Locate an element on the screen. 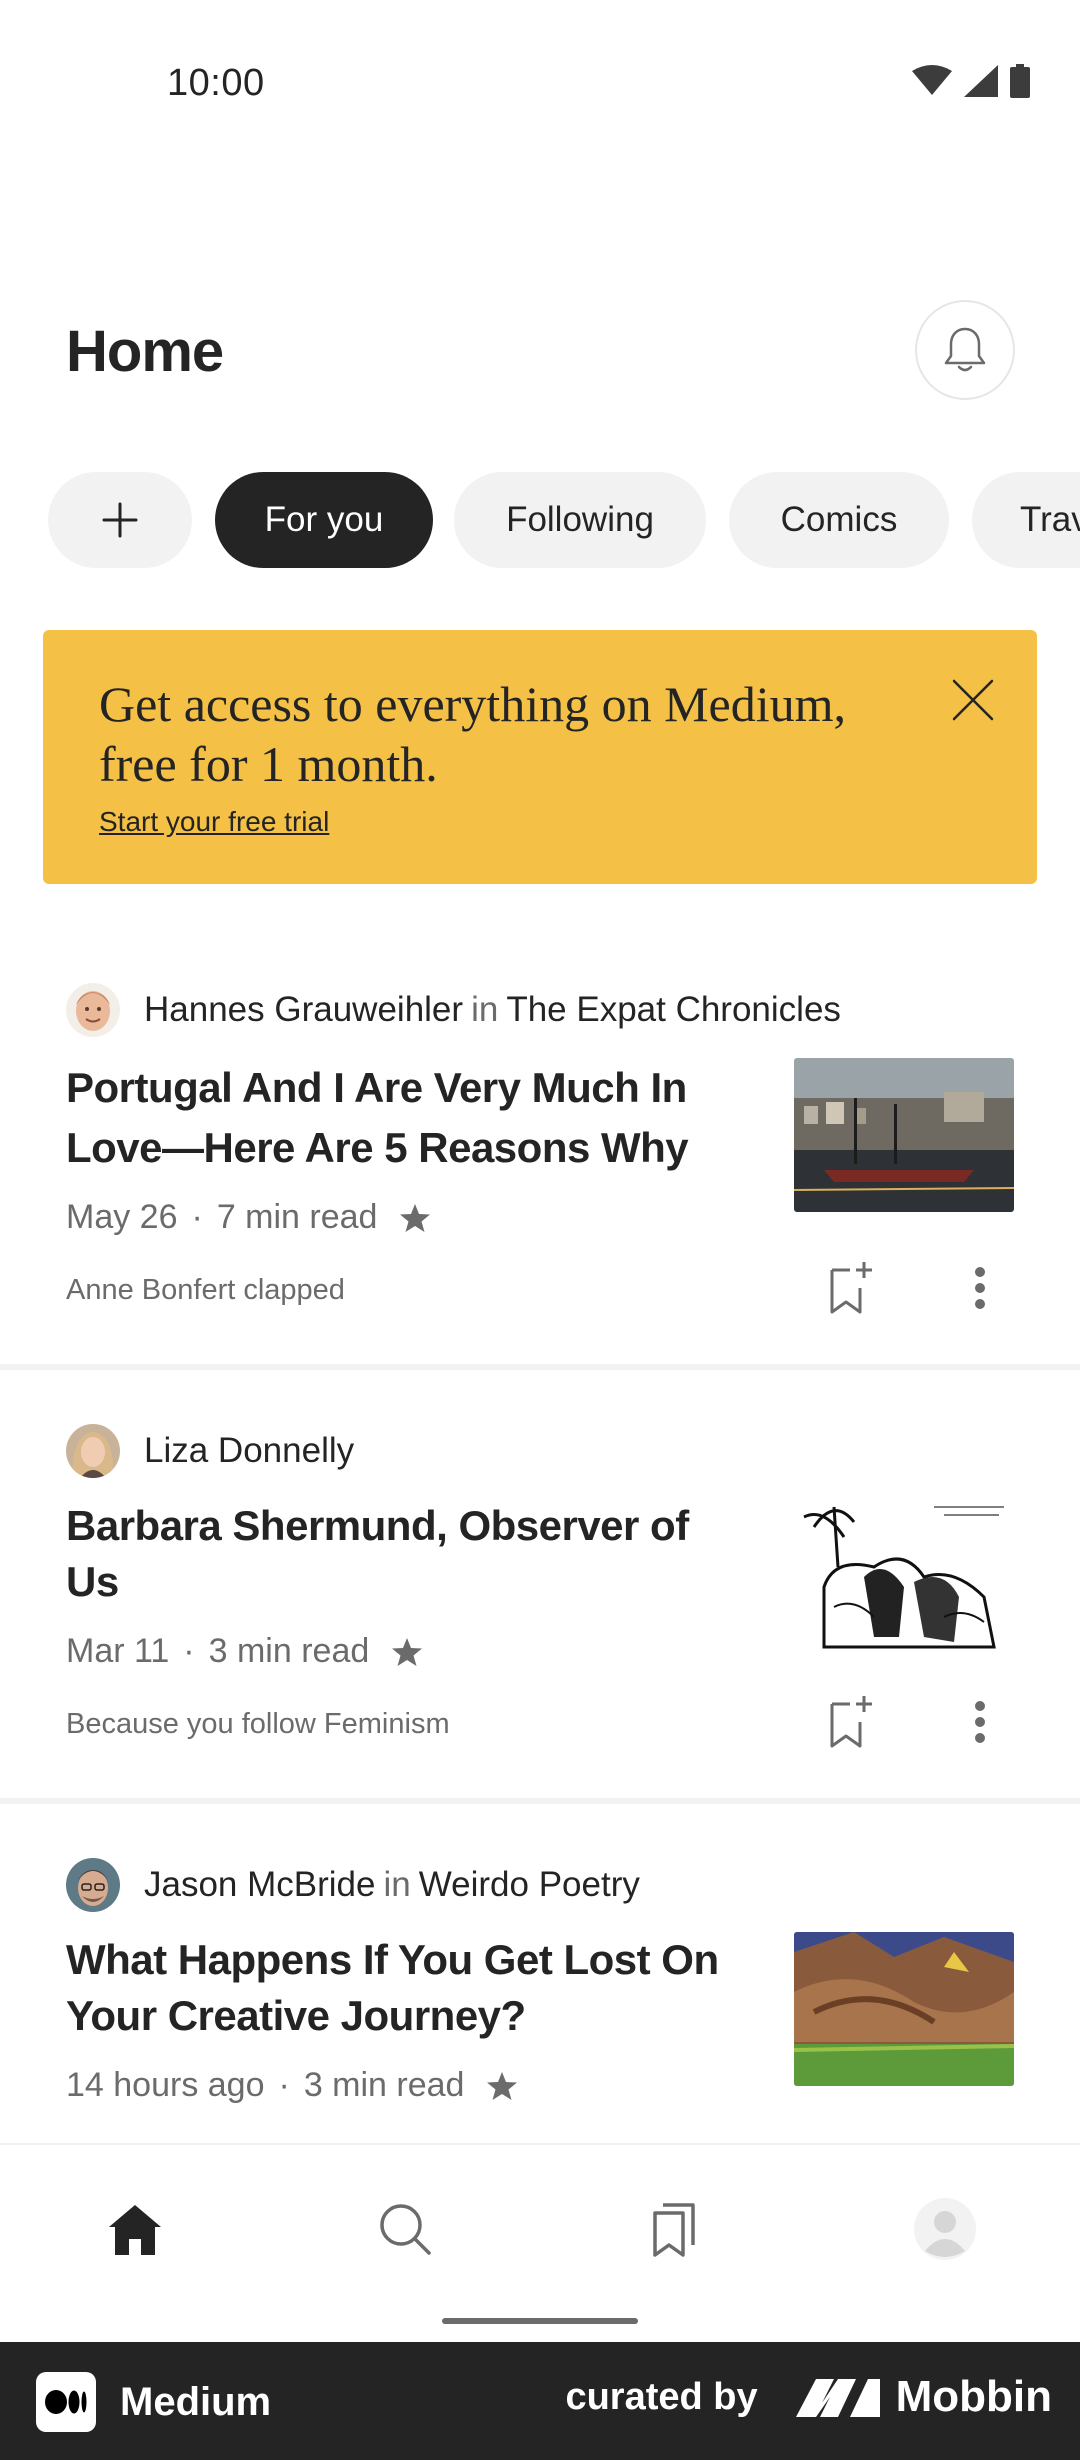 Image resolution: width=1080 pixels, height=2460 pixels. close-icon is located at coordinates (973, 700).